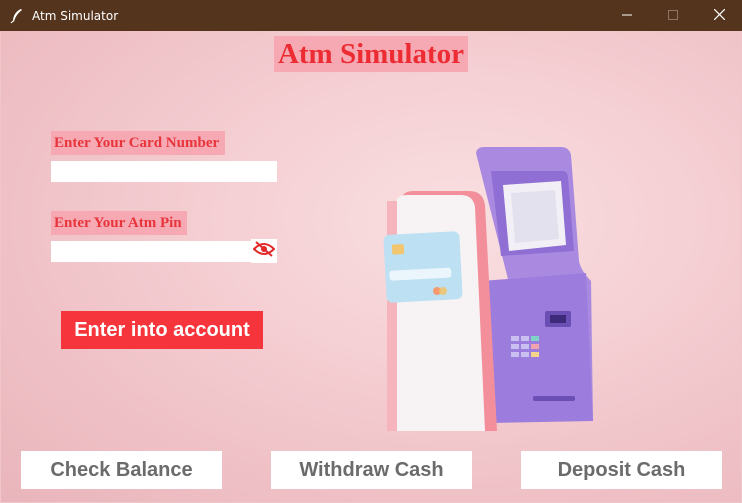 This screenshot has height=503, width=742. I want to click on card-number-input, so click(164, 171).